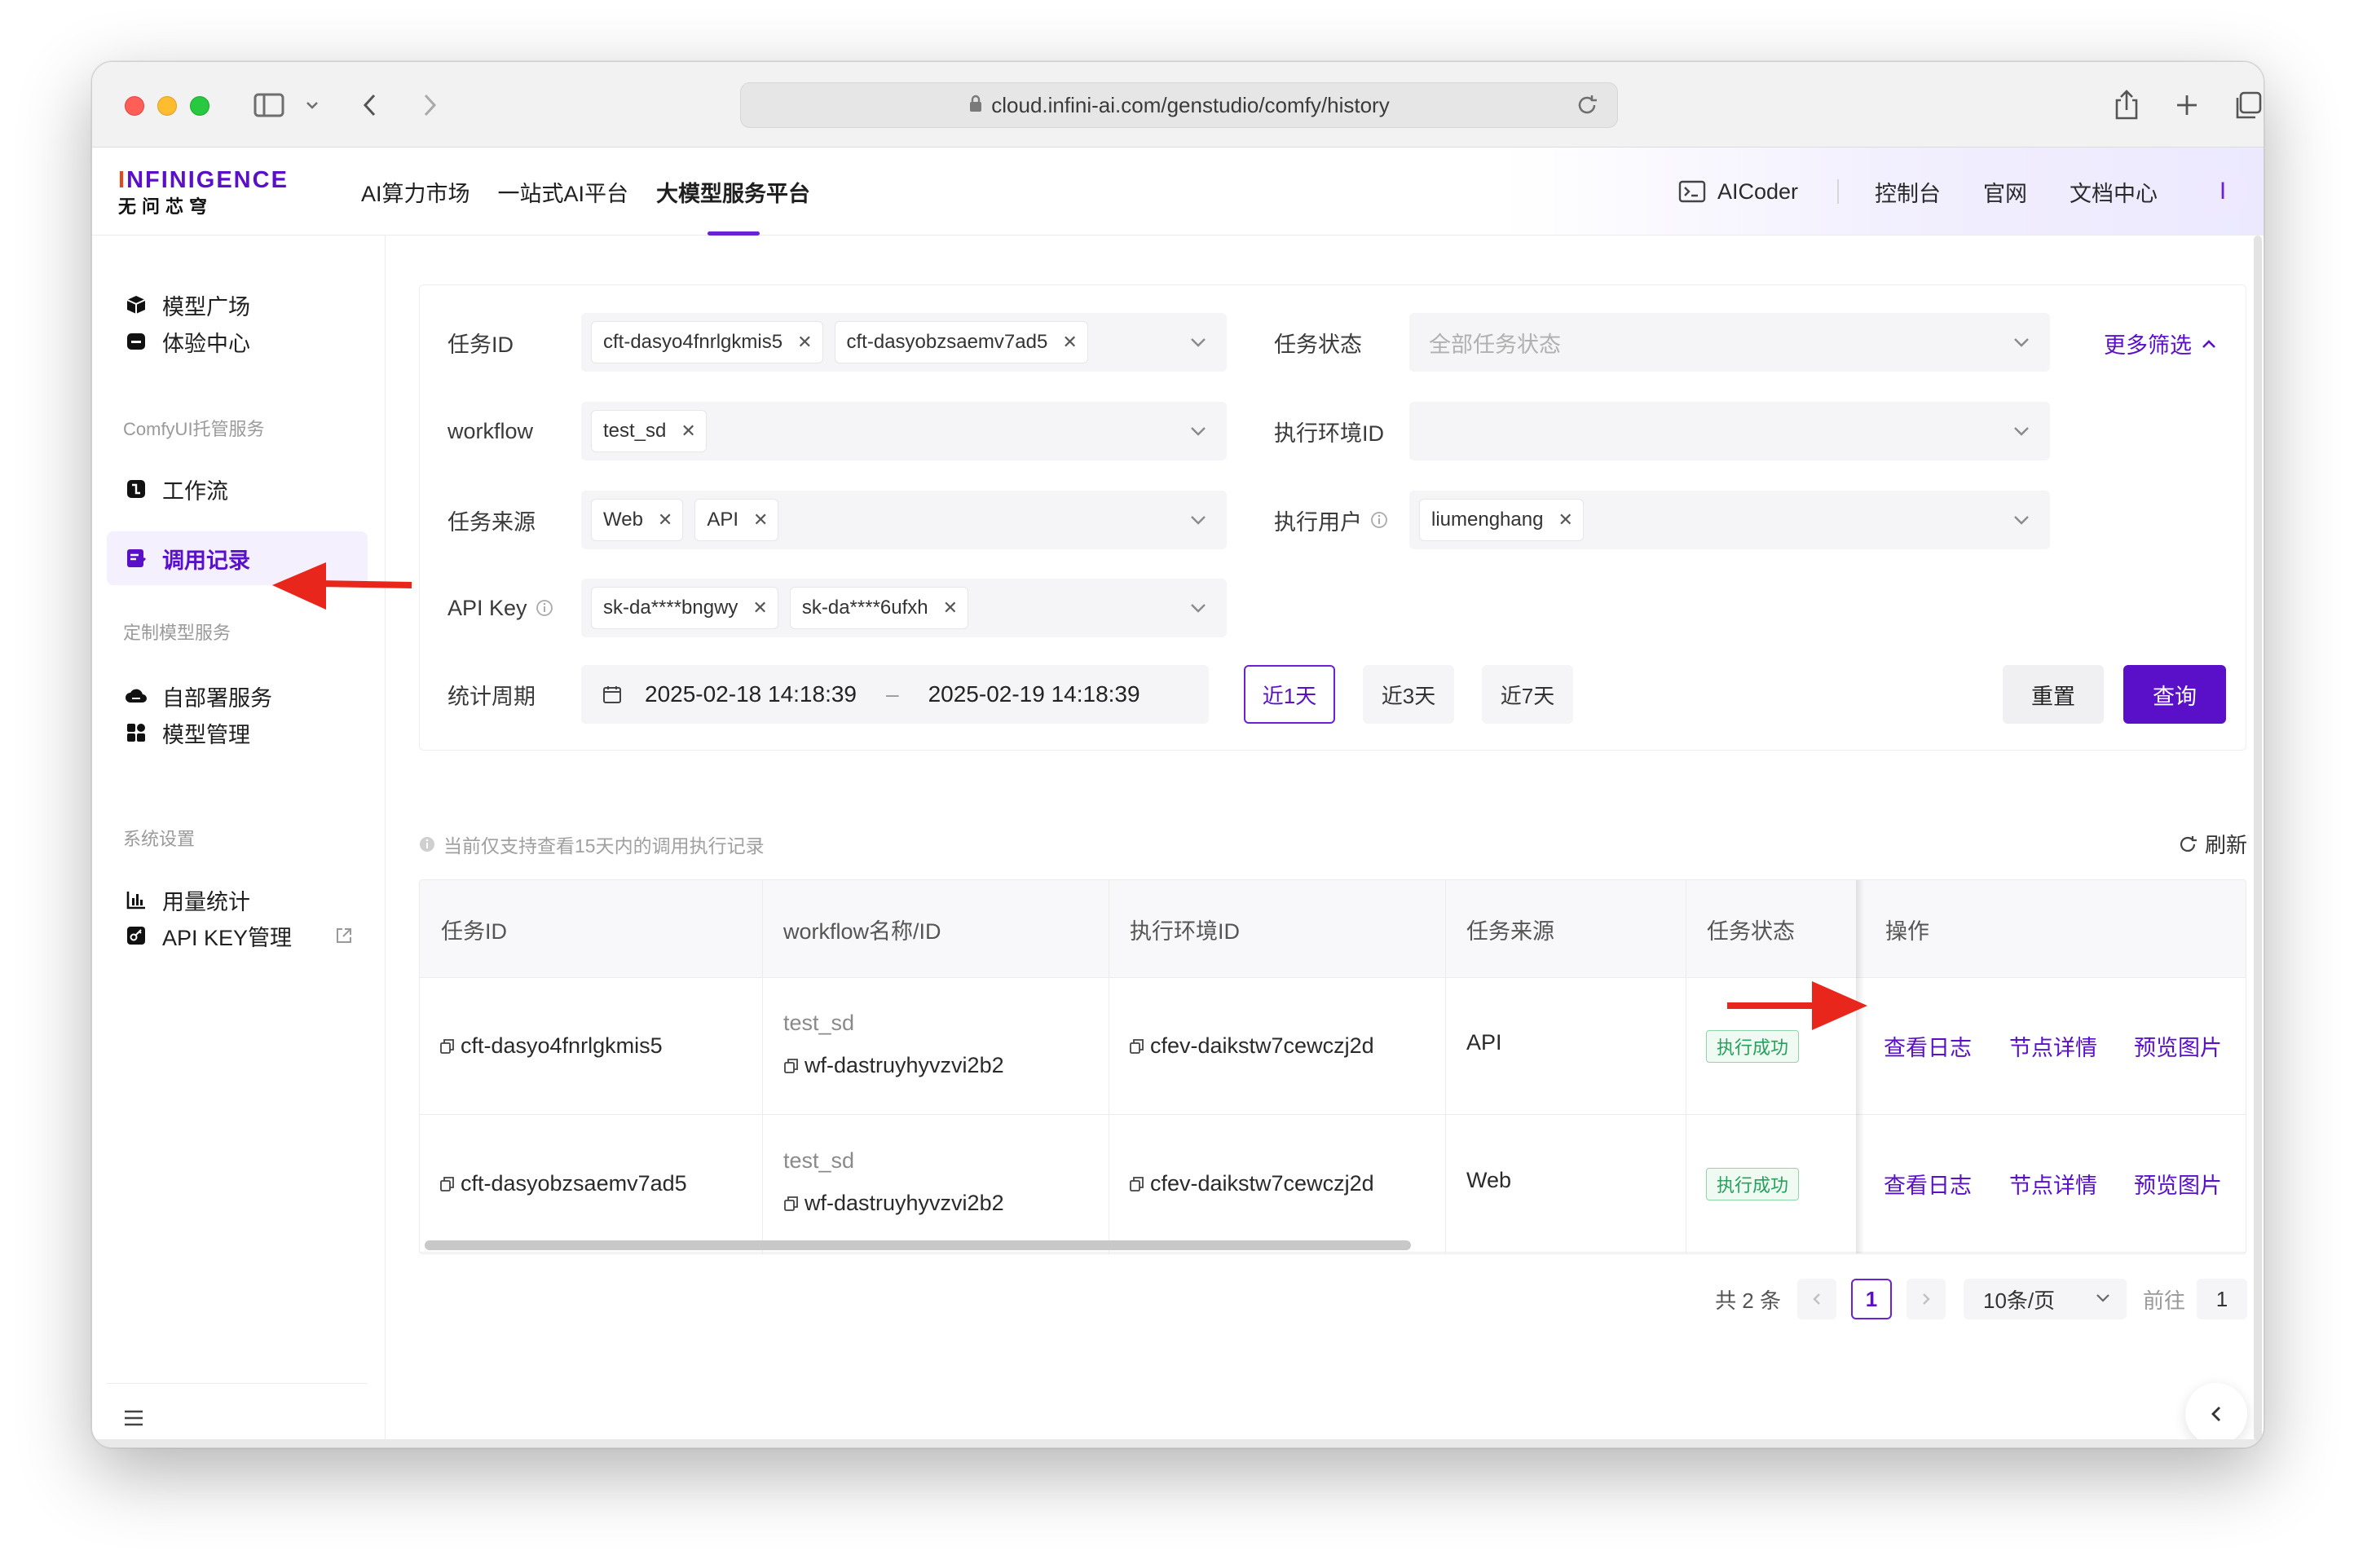 The height and width of the screenshot is (1568, 2354). Describe the element at coordinates (369, 105) in the screenshot. I see `back-icon` at that location.